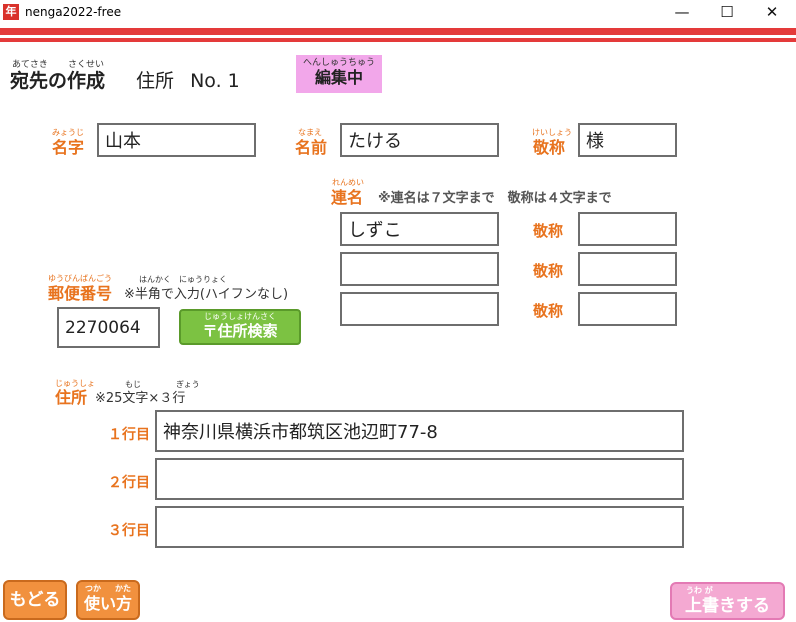 This screenshot has height=622, width=796. I want to click on minimize-button: —, so click(682, 12).